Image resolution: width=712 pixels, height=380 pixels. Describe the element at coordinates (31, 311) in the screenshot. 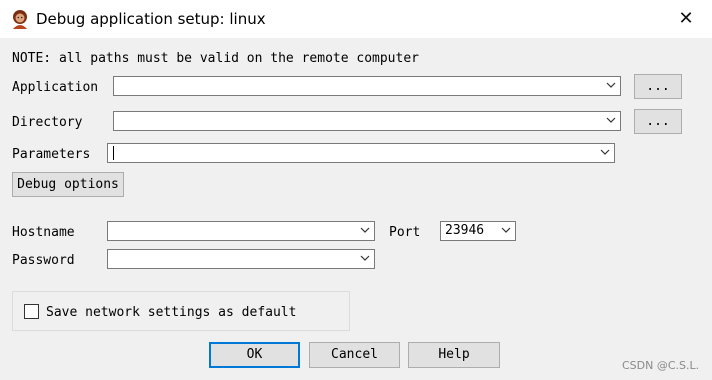

I see `save-default-checkbox` at that location.